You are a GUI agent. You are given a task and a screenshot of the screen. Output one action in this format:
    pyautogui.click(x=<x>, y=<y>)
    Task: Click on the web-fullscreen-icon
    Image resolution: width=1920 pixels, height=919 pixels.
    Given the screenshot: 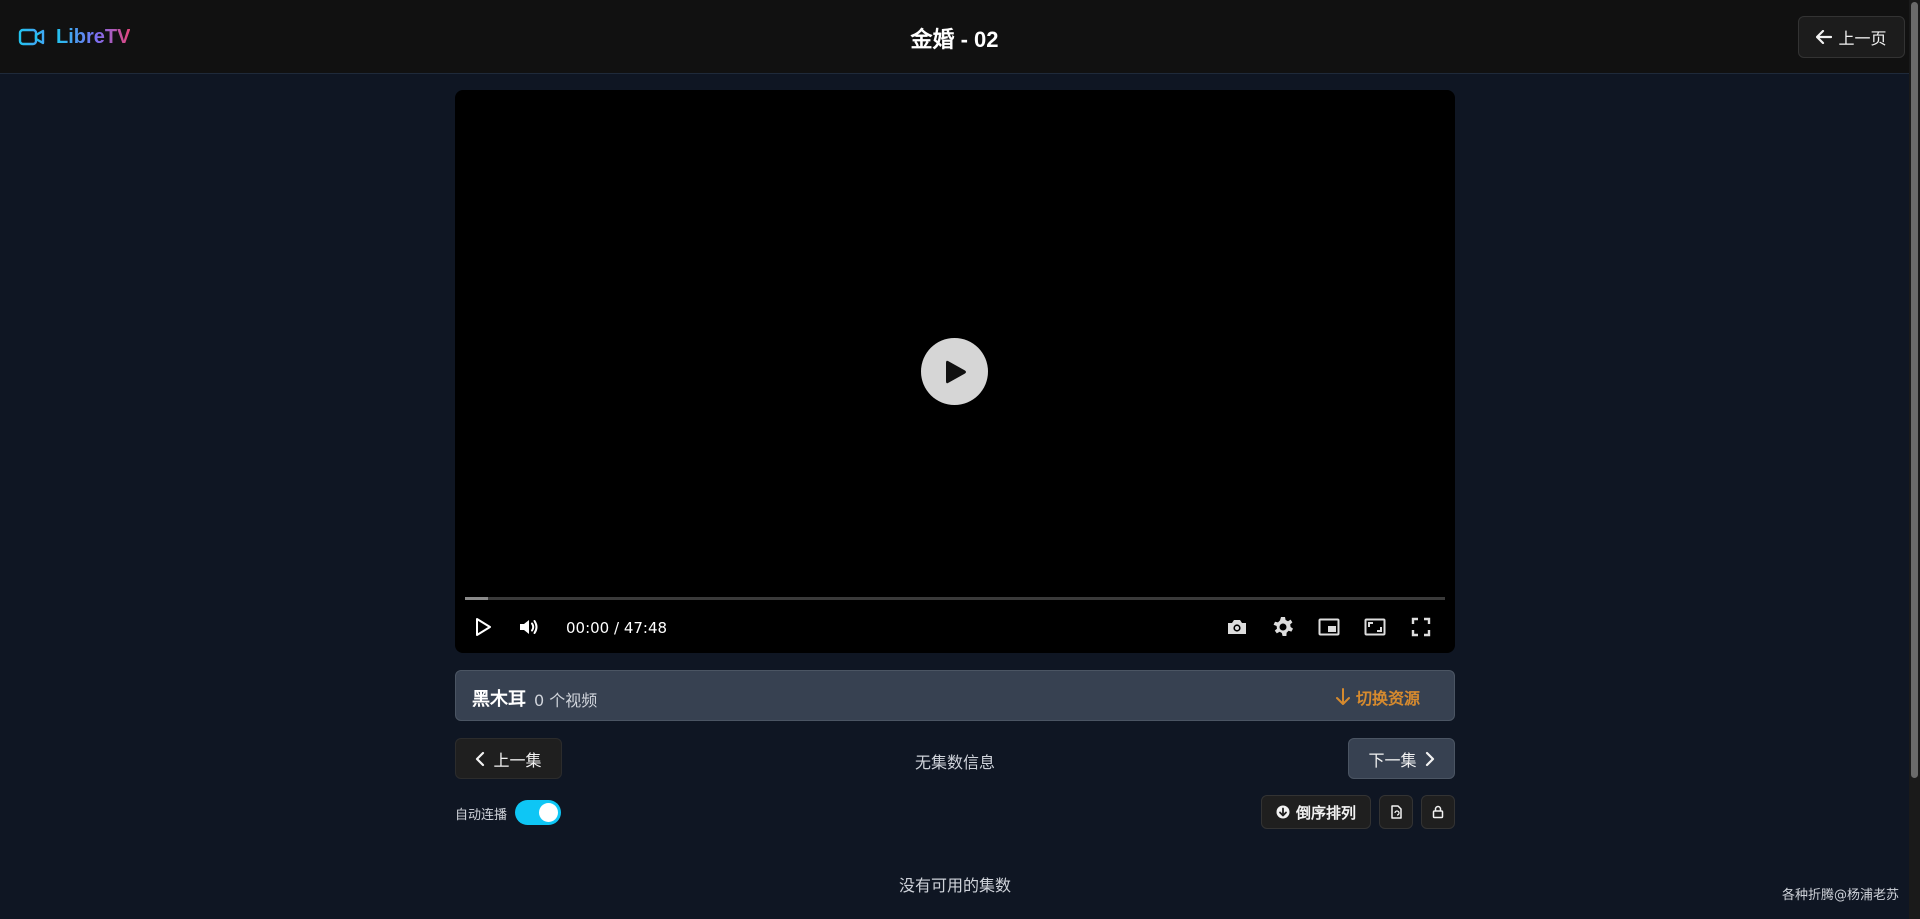 What is the action you would take?
    pyautogui.click(x=1375, y=627)
    